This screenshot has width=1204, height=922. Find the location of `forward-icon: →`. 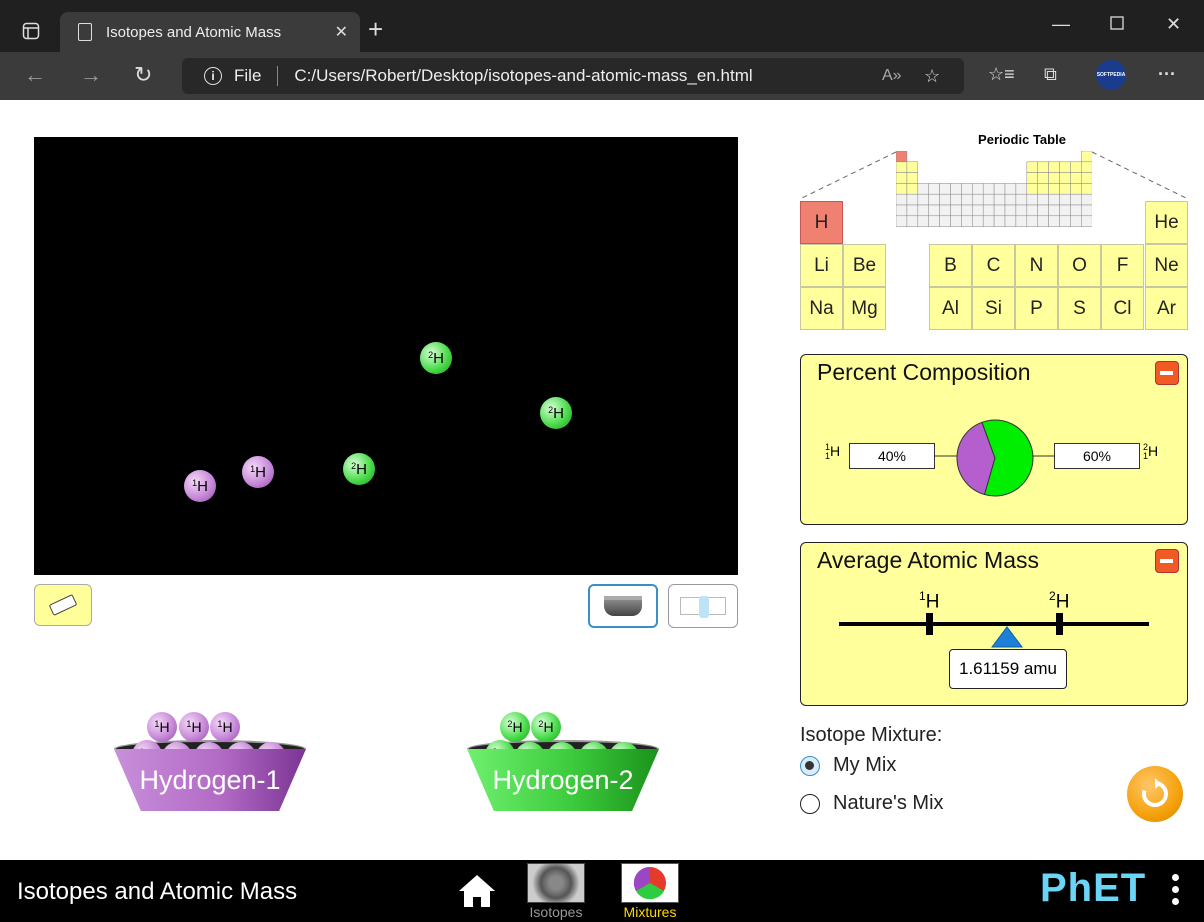

forward-icon: → is located at coordinates (91, 75).